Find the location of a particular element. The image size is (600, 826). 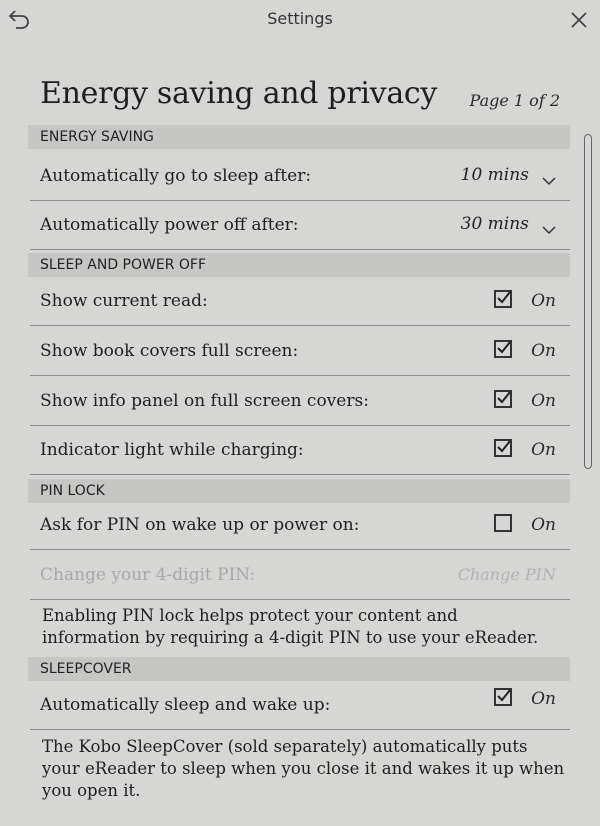

show-current-read-toggle: On is located at coordinates (525, 301).